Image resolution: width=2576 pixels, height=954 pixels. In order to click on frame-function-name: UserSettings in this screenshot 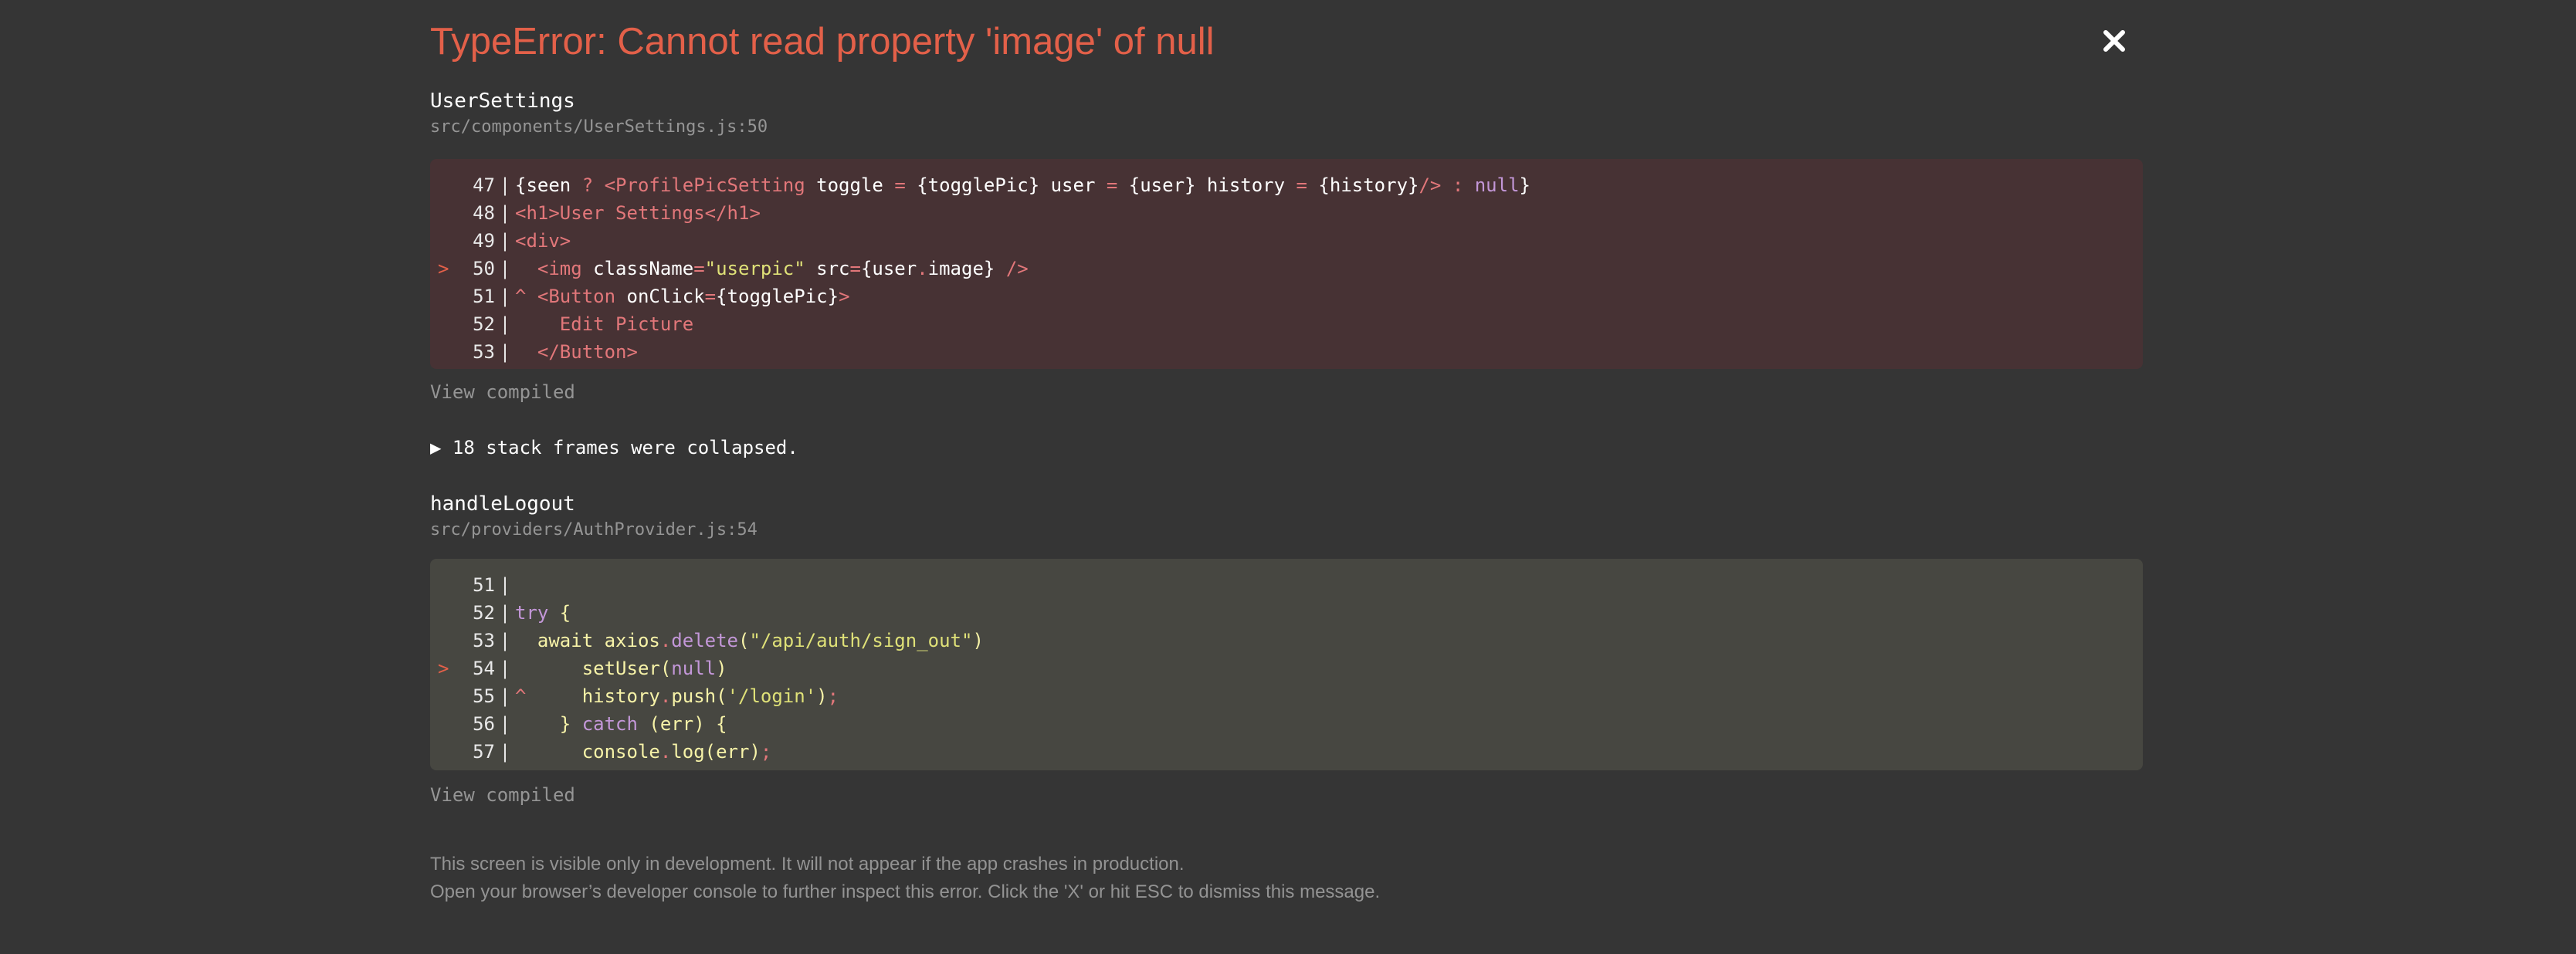, I will do `click(502, 101)`.